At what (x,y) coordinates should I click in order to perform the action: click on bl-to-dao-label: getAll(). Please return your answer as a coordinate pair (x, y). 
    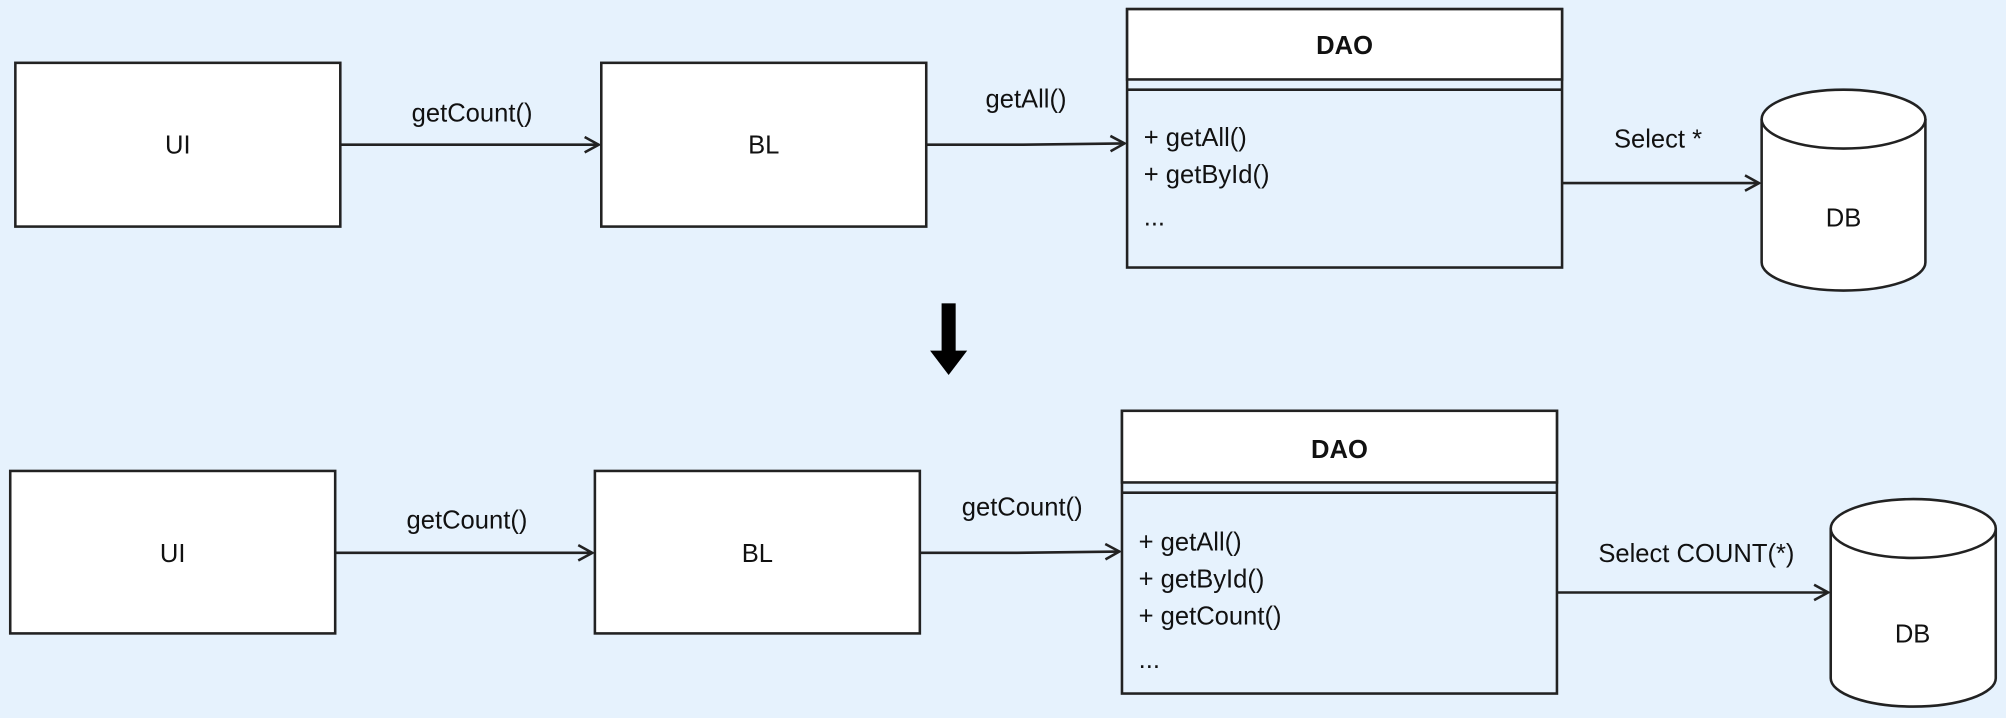
    Looking at the image, I should click on (1026, 100).